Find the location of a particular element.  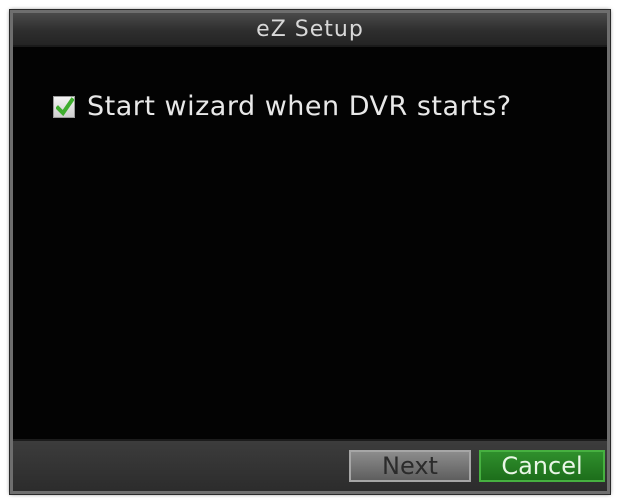

start-wizard-label: Start wizard when DVR starts? is located at coordinates (299, 106).